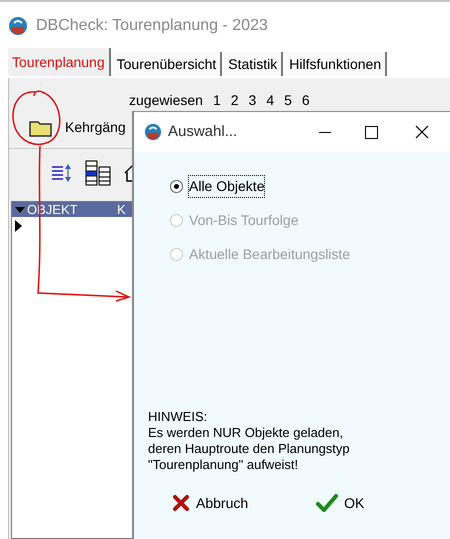  I want to click on tour-number: 5, so click(288, 100).